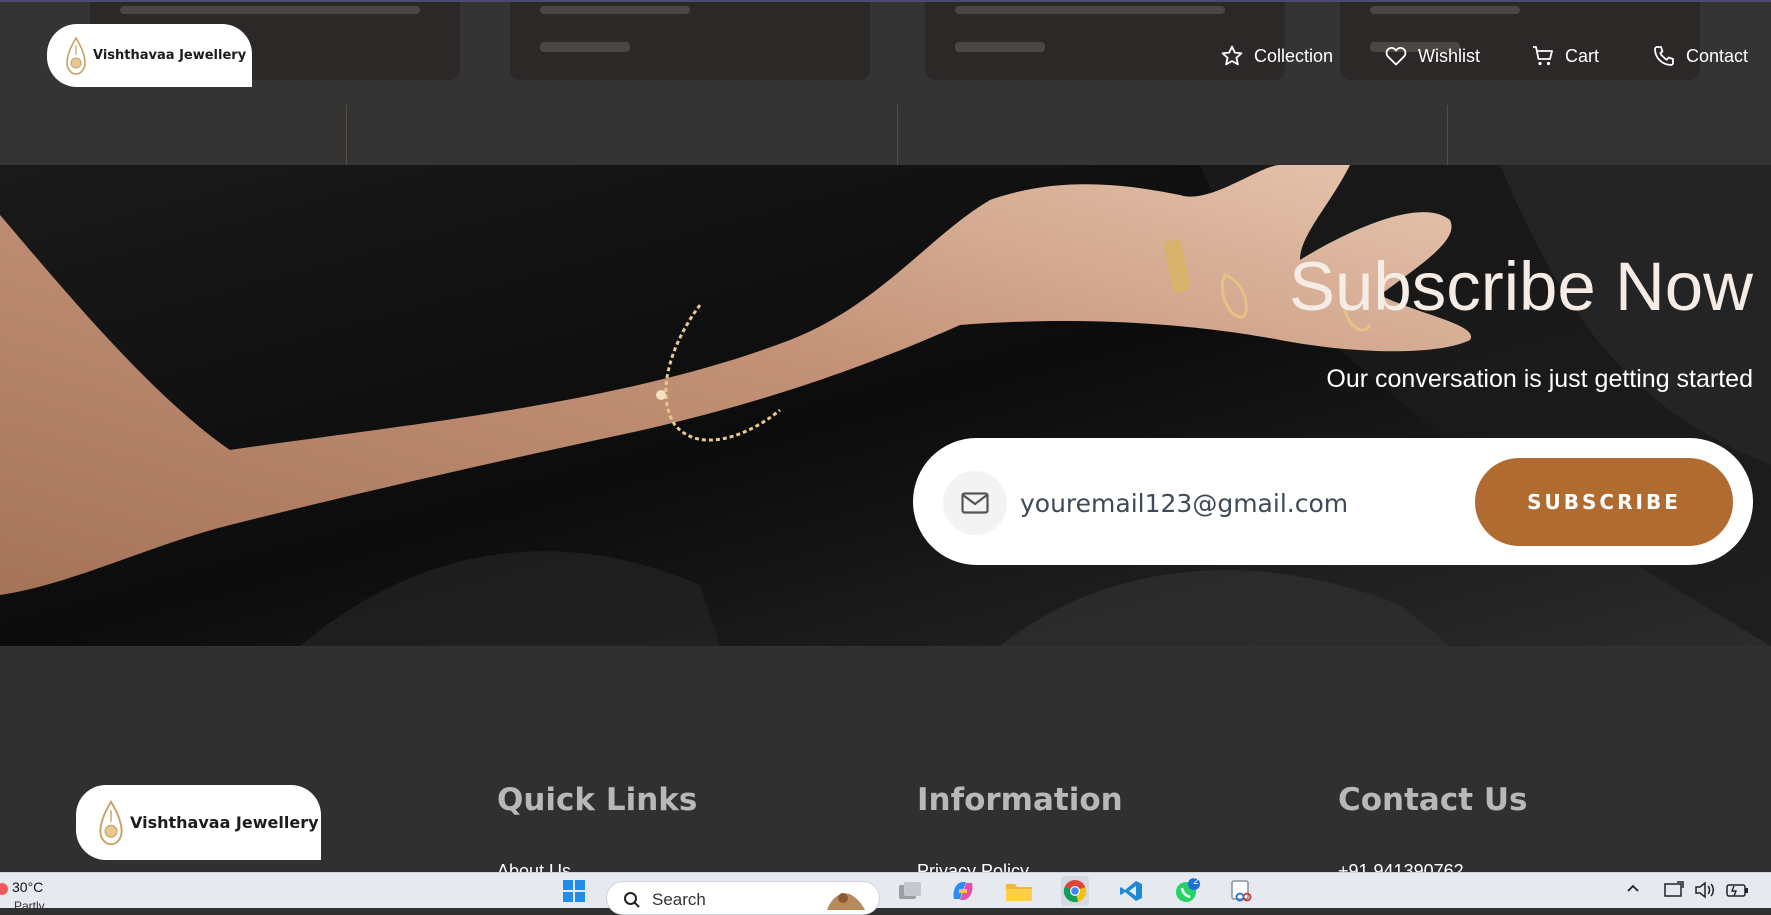 The width and height of the screenshot is (1771, 915). I want to click on nav-cart-label: Cart, so click(1582, 55).